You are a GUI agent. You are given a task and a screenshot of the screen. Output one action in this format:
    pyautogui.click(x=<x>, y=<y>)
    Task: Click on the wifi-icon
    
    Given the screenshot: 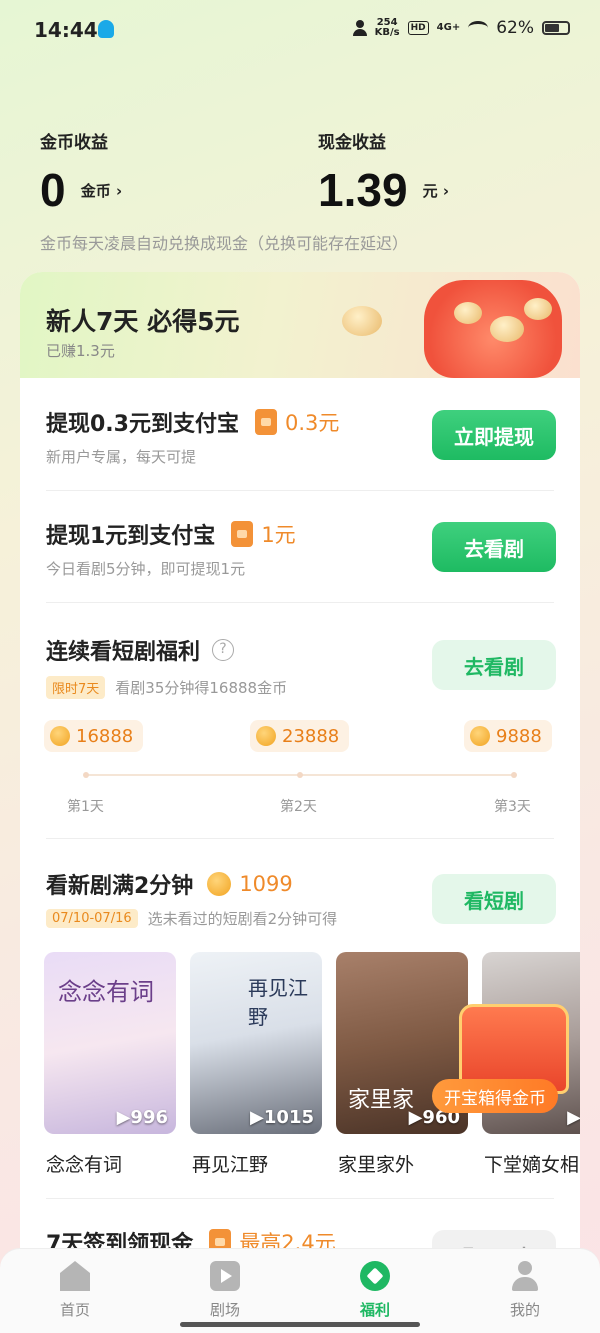 What is the action you would take?
    pyautogui.click(x=478, y=28)
    